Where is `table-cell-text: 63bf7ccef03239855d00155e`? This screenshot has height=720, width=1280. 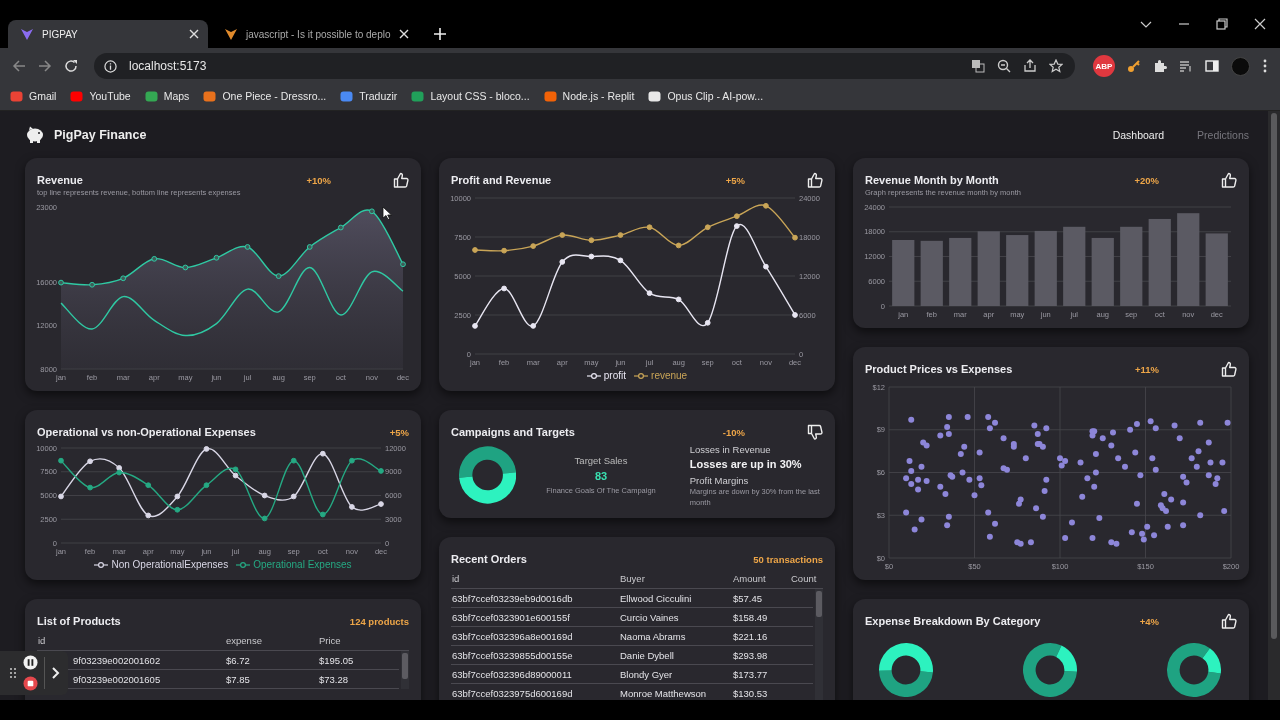
table-cell-text: 63bf7ccef03239855d00155e is located at coordinates (512, 655).